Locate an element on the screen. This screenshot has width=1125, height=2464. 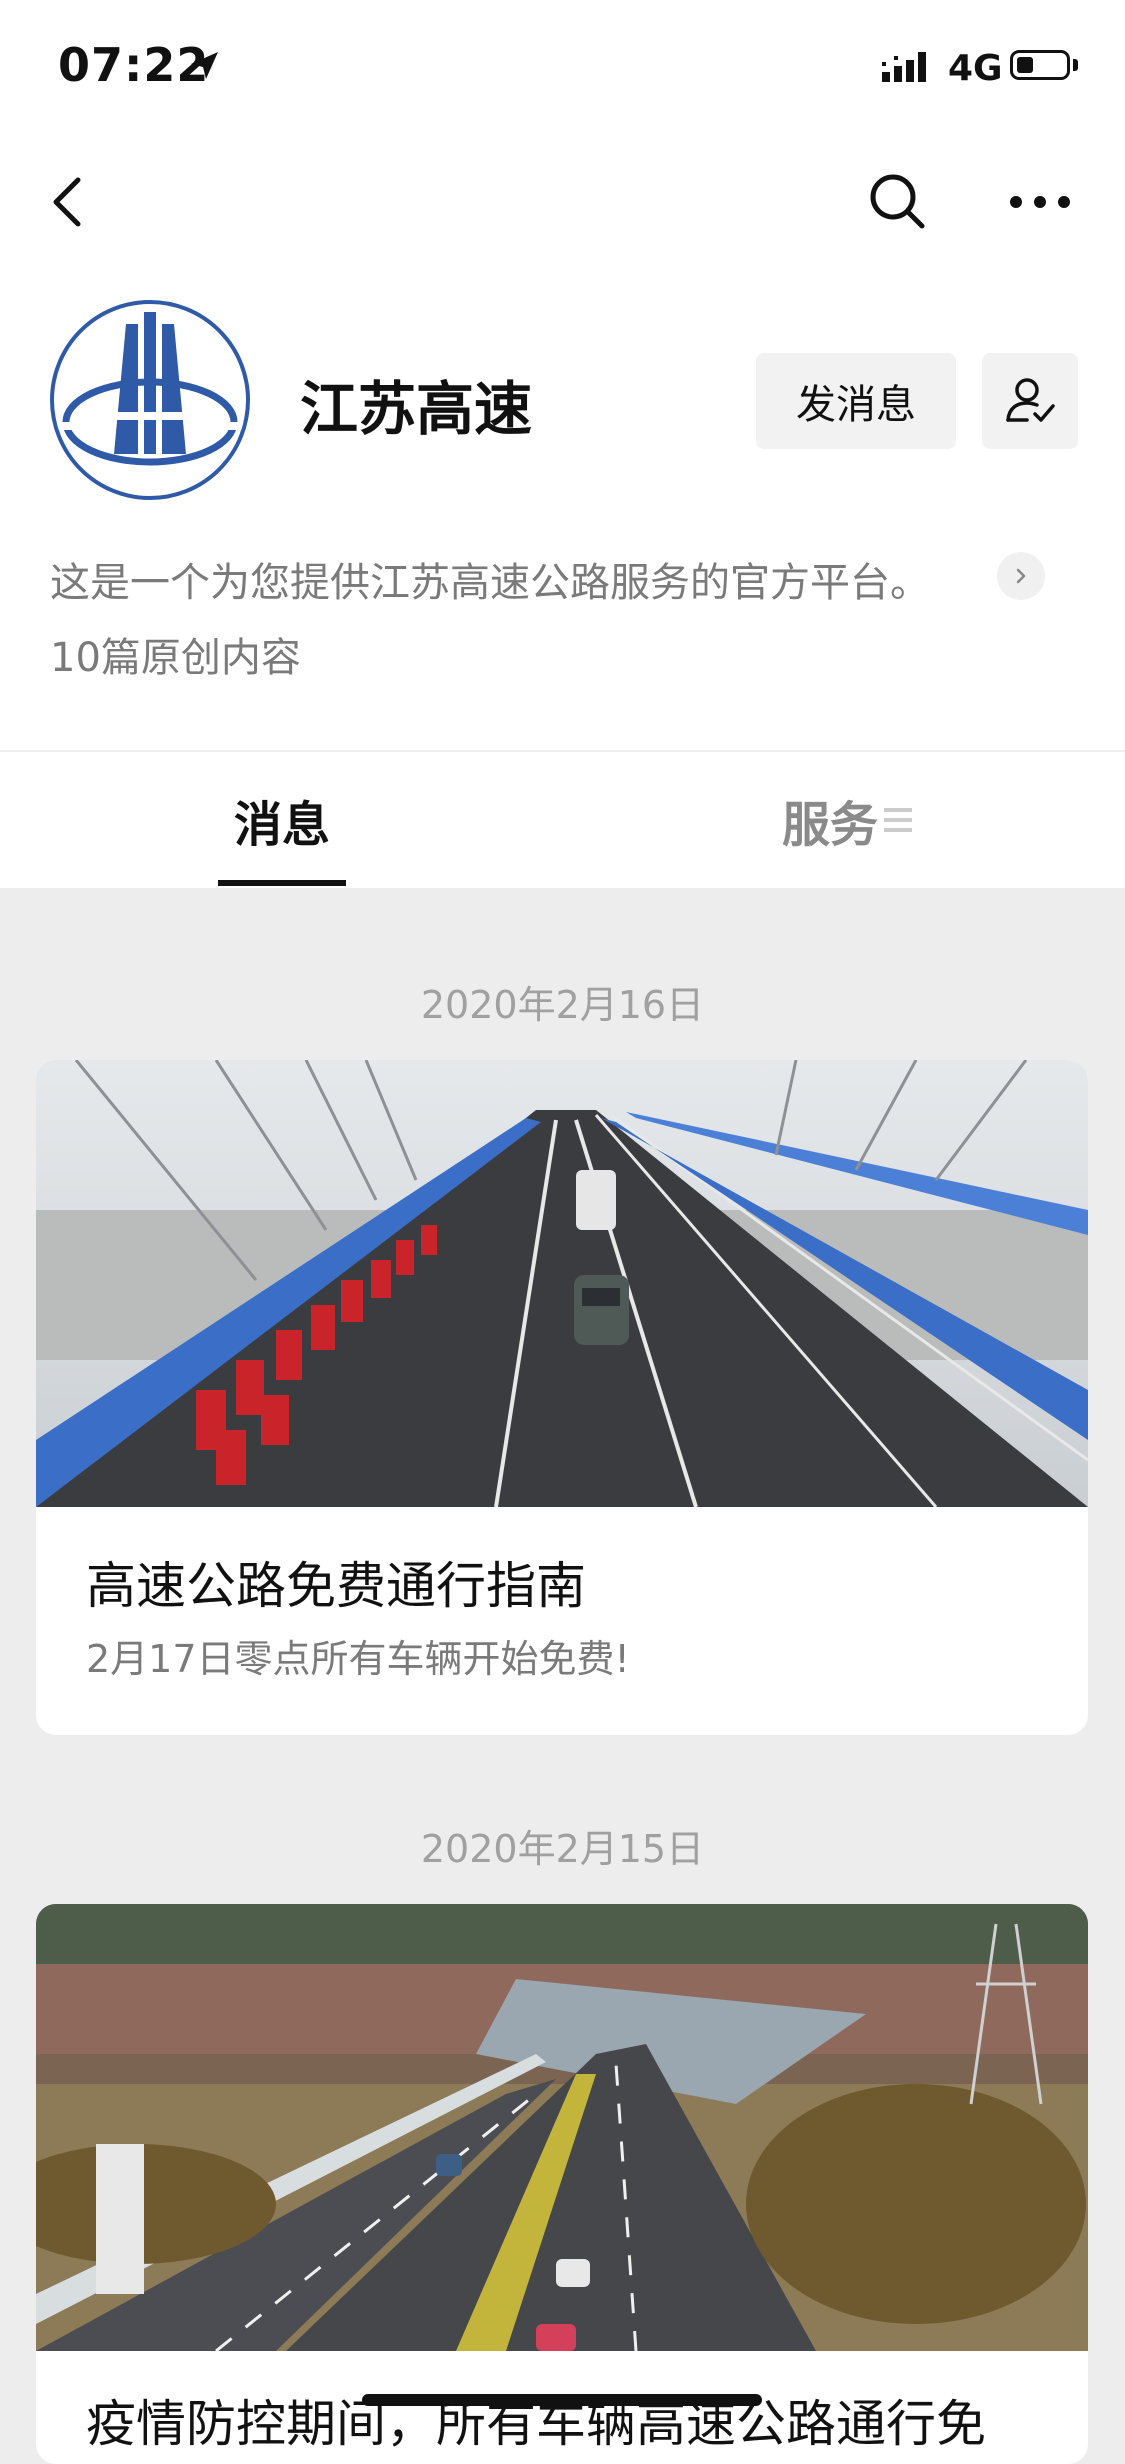
back-icon is located at coordinates (70, 201).